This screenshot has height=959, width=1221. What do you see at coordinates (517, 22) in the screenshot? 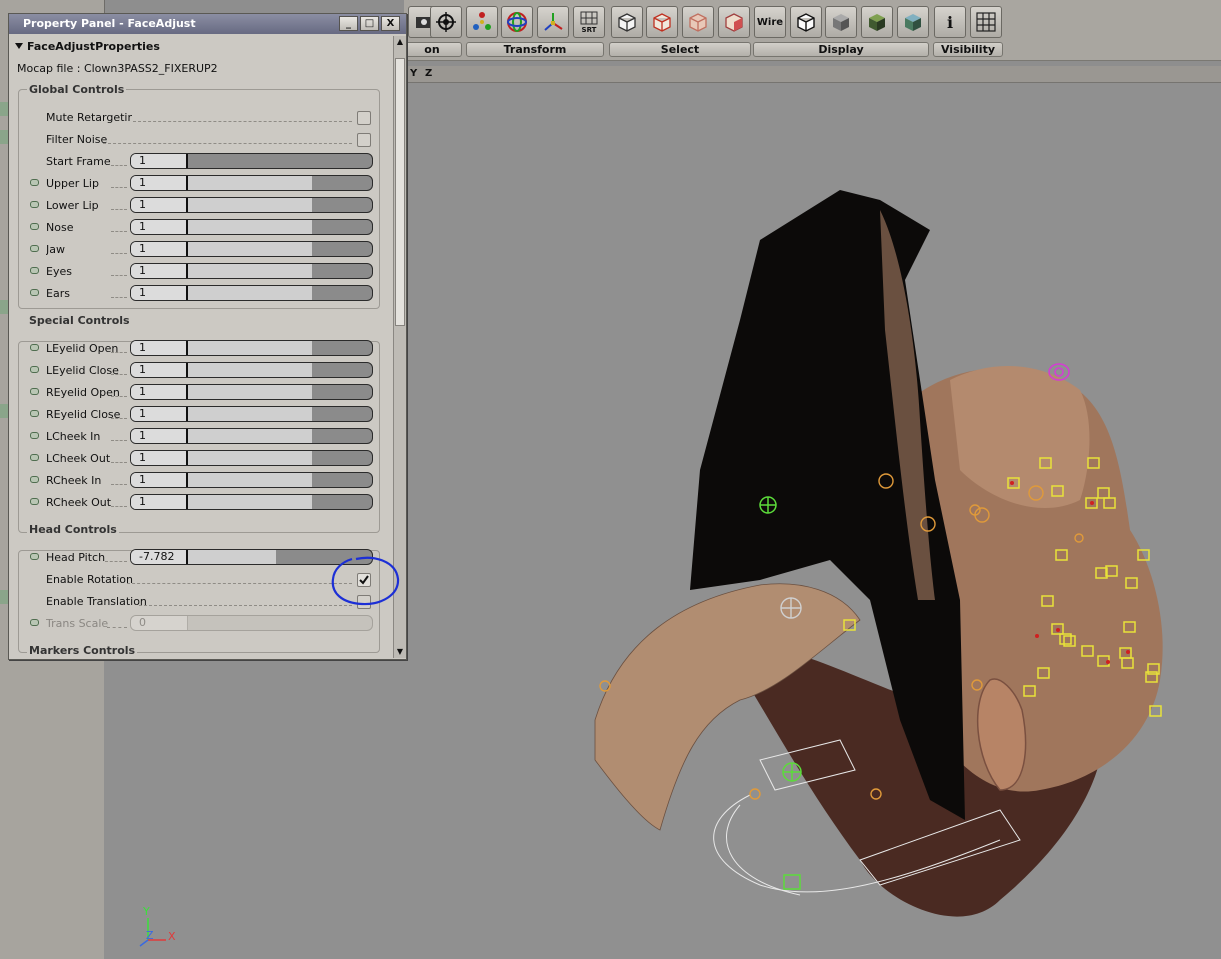
I see `toolbar-button-rotate` at bounding box center [517, 22].